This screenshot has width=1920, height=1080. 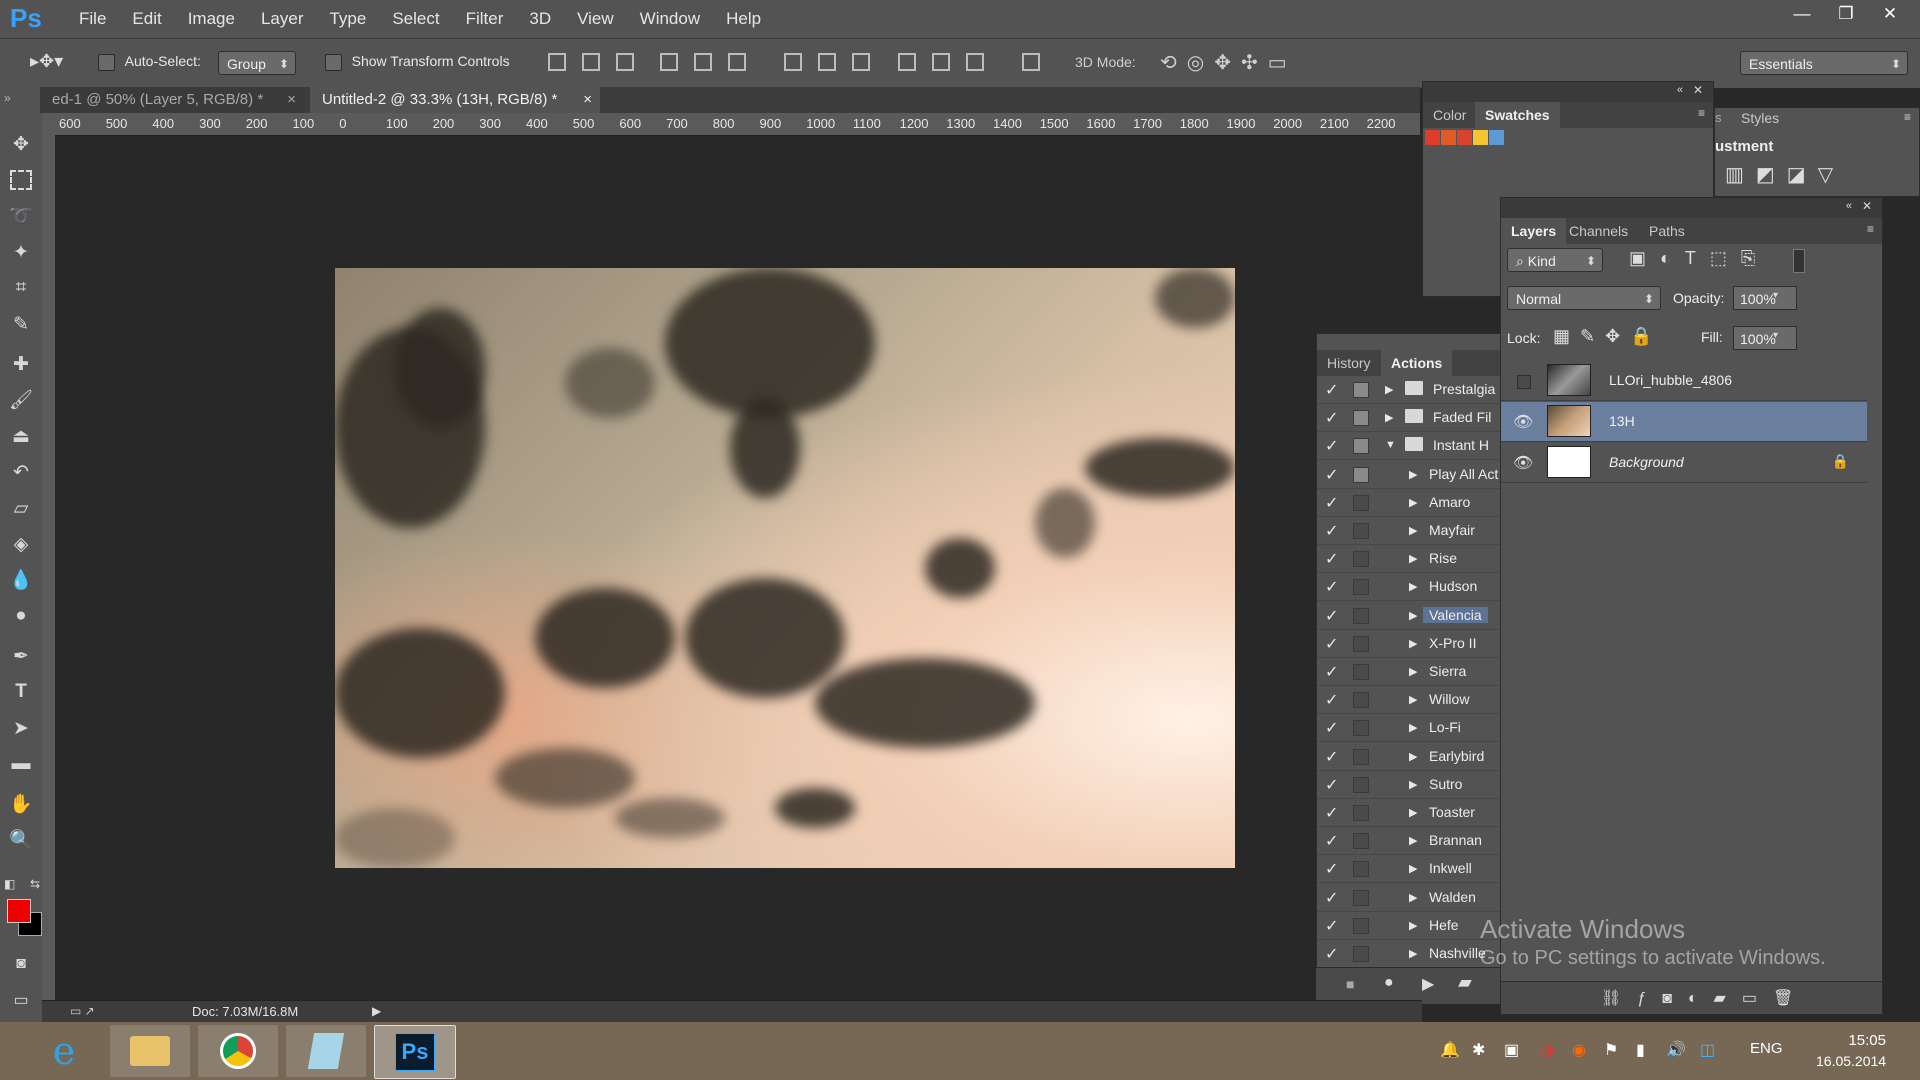 I want to click on crop-tool-icon: ⌗, so click(x=21, y=288).